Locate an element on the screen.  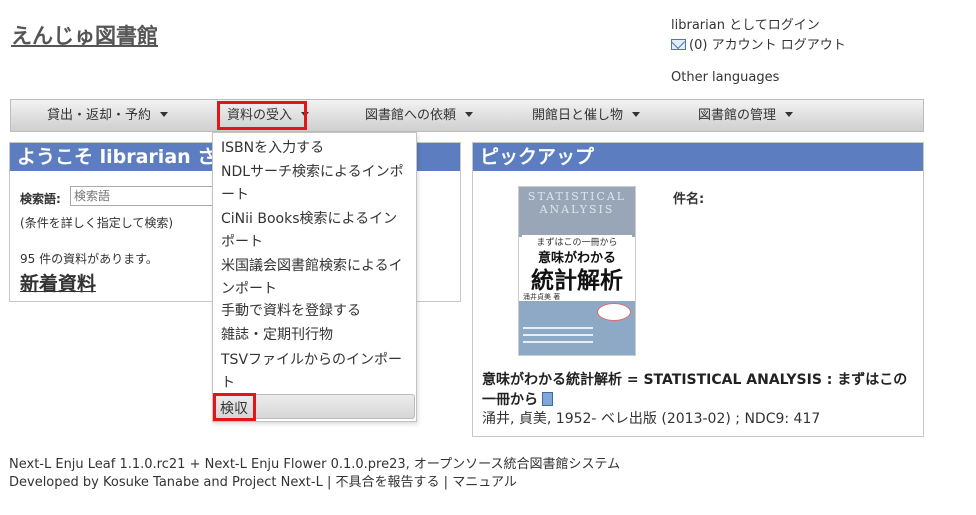
nav-admin: 図書館の管理 is located at coordinates (746, 115).